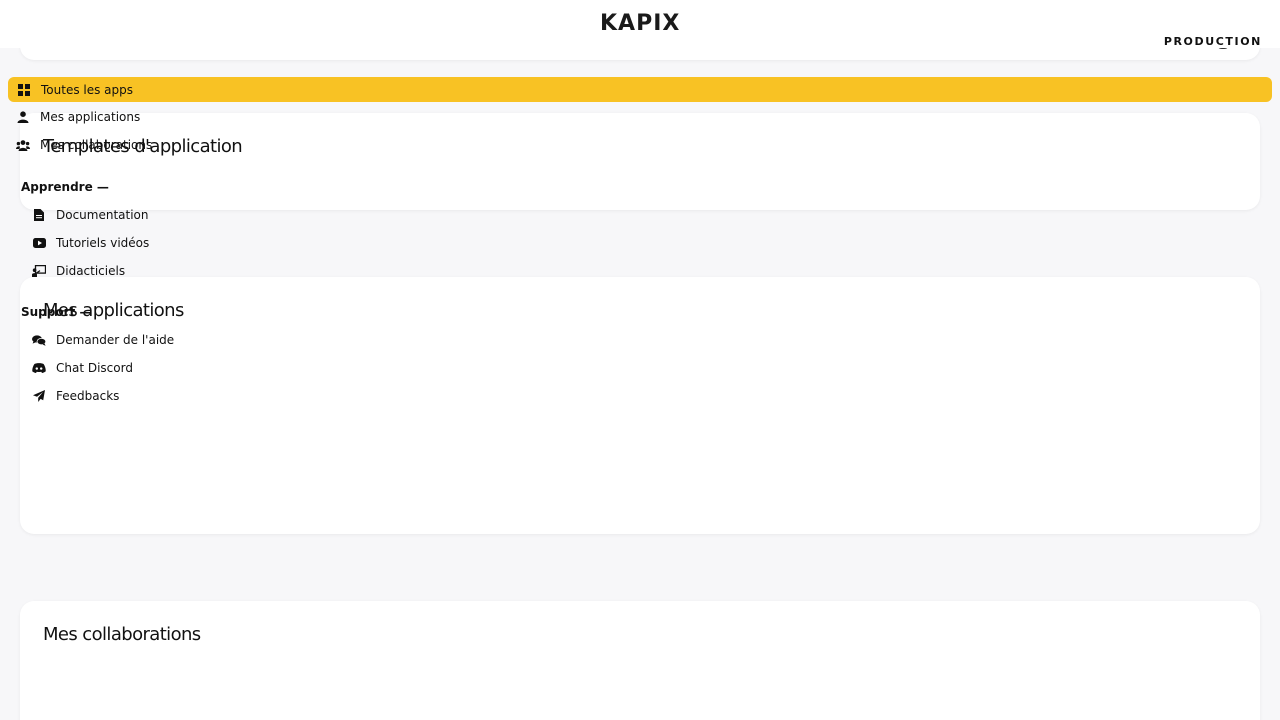 The width and height of the screenshot is (1280, 720). I want to click on nav-item-tutorials: Didacticiels, so click(78, 271).